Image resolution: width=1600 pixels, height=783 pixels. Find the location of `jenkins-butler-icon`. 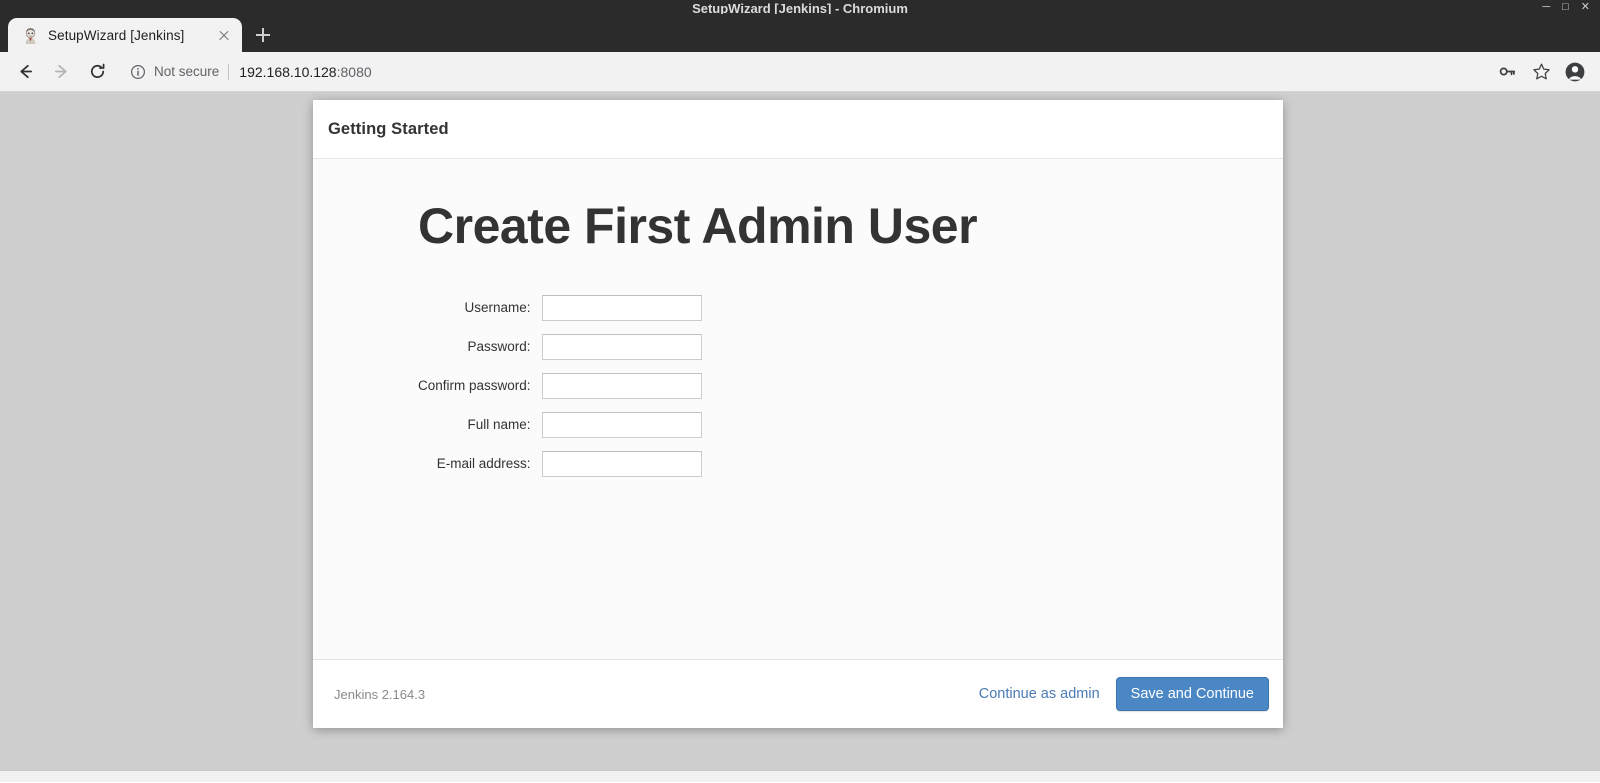

jenkins-butler-icon is located at coordinates (30, 35).